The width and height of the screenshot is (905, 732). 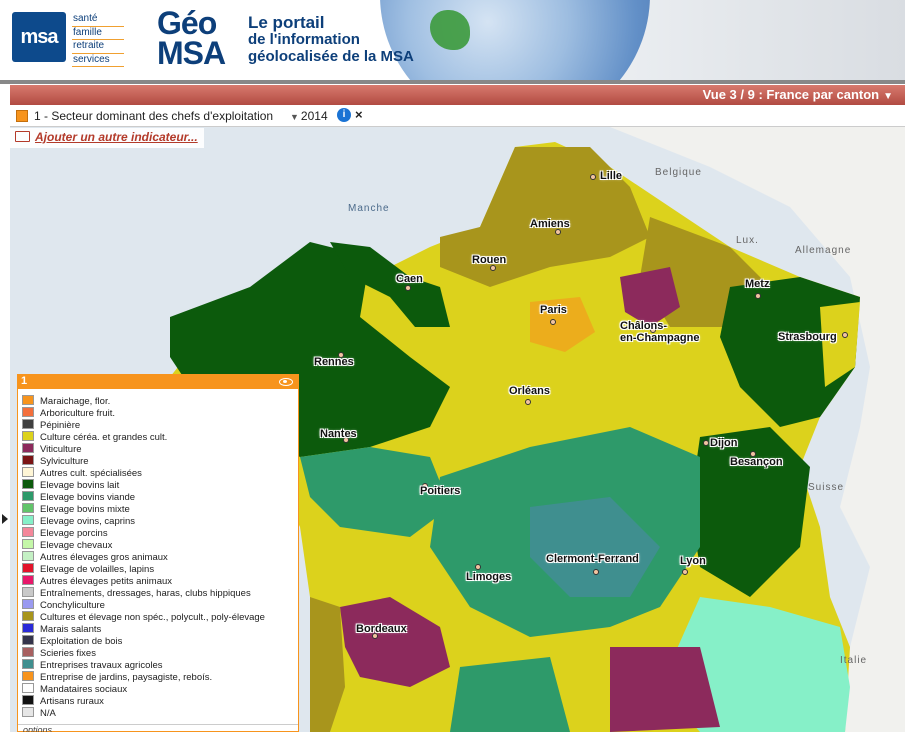 I want to click on country-label-italie: Italie, so click(x=854, y=660).